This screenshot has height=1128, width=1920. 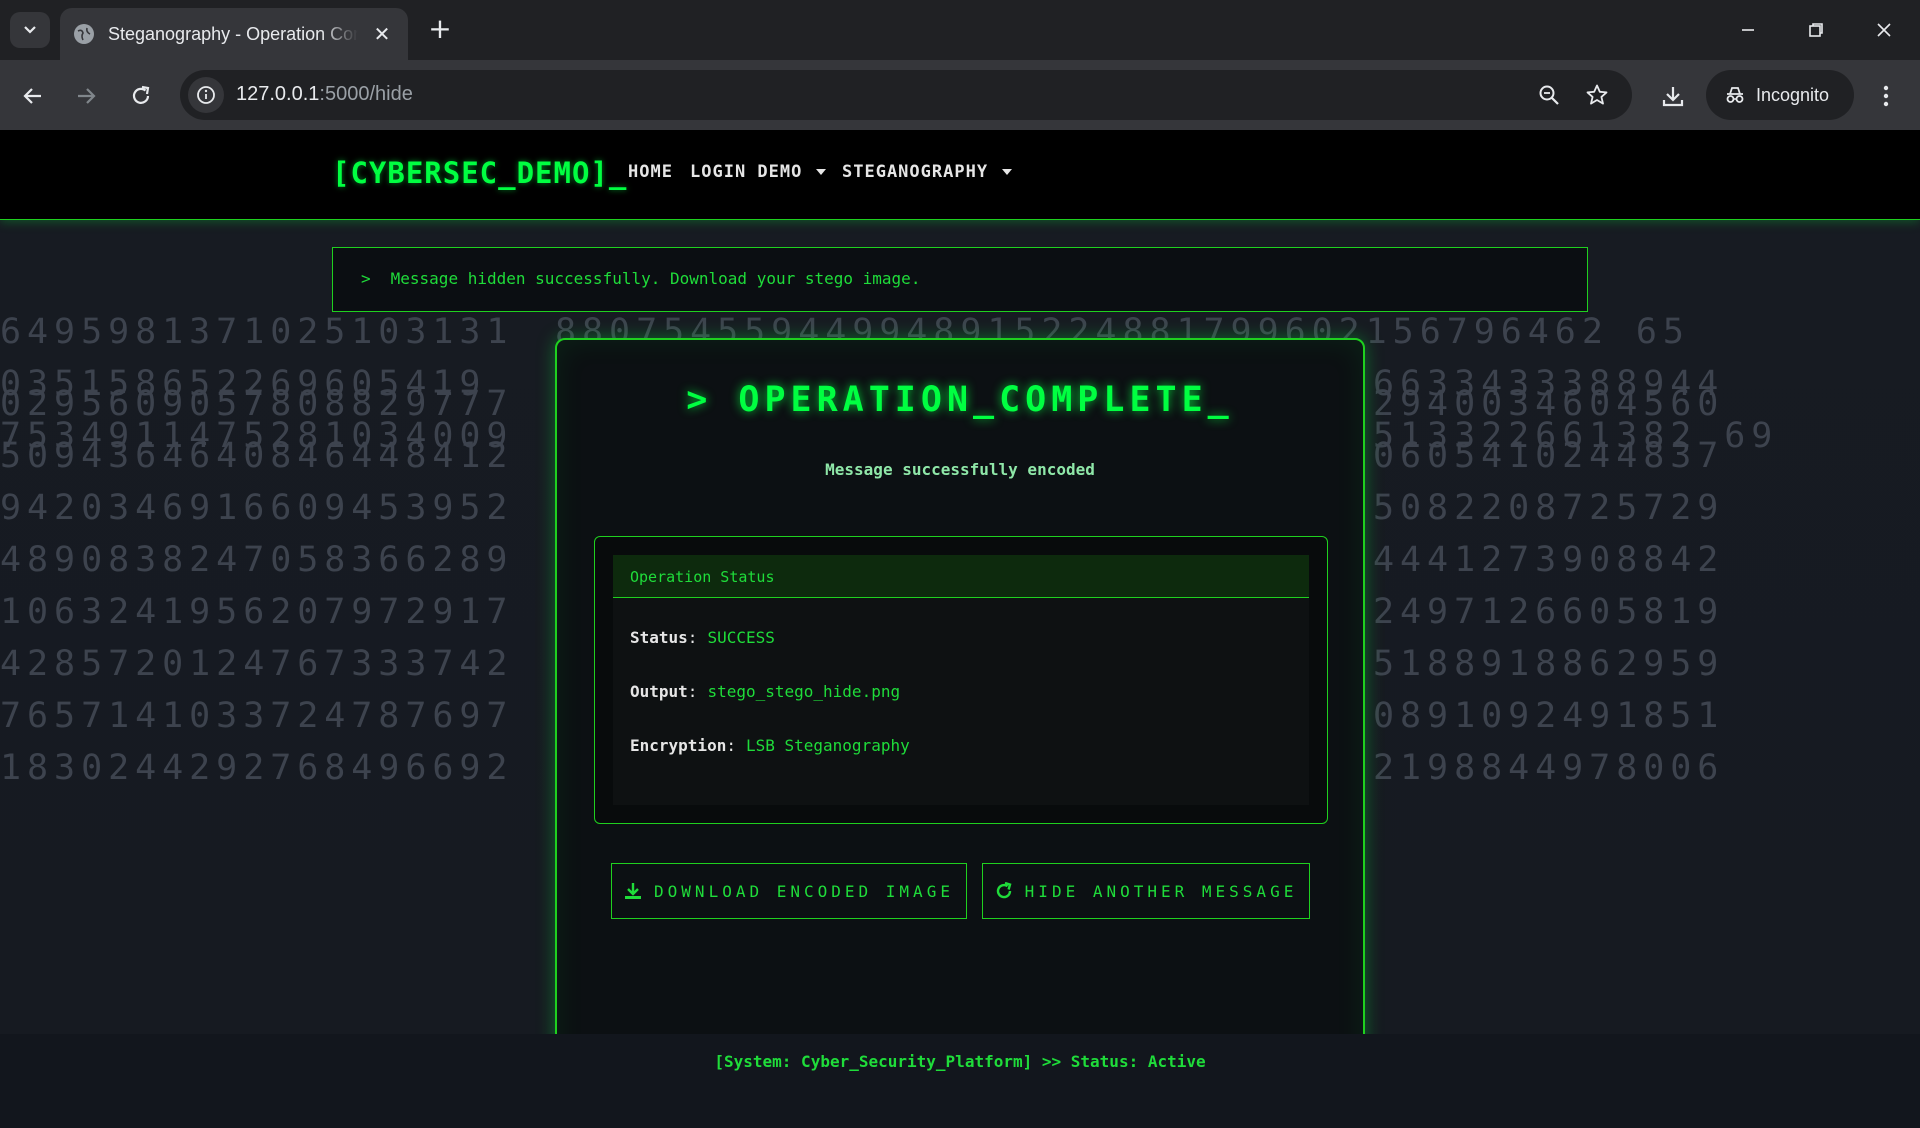 I want to click on browser-menu-button, so click(x=1886, y=96).